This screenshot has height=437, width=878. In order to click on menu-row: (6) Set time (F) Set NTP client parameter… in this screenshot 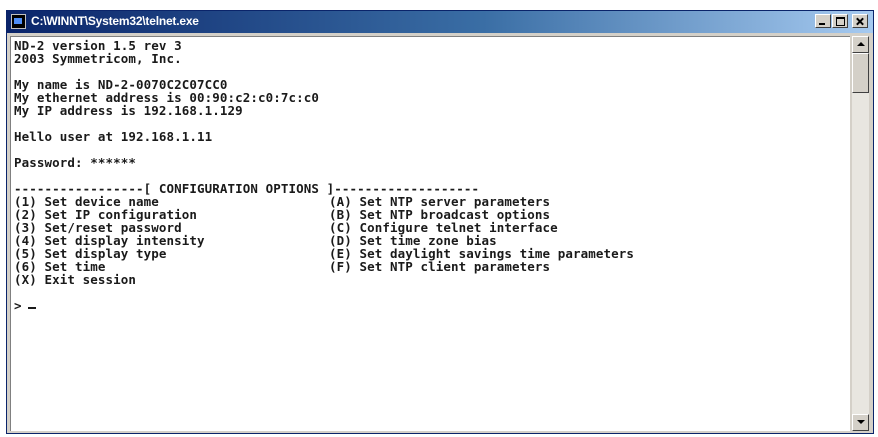, I will do `click(432, 266)`.